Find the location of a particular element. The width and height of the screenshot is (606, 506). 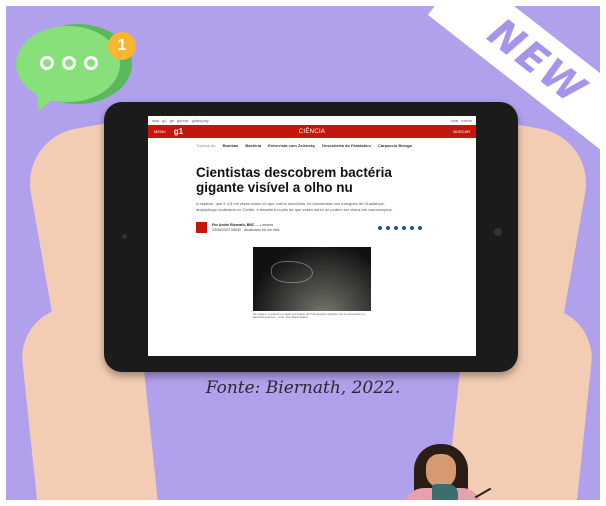

section-title: CIÊNCIA is located at coordinates (312, 131).